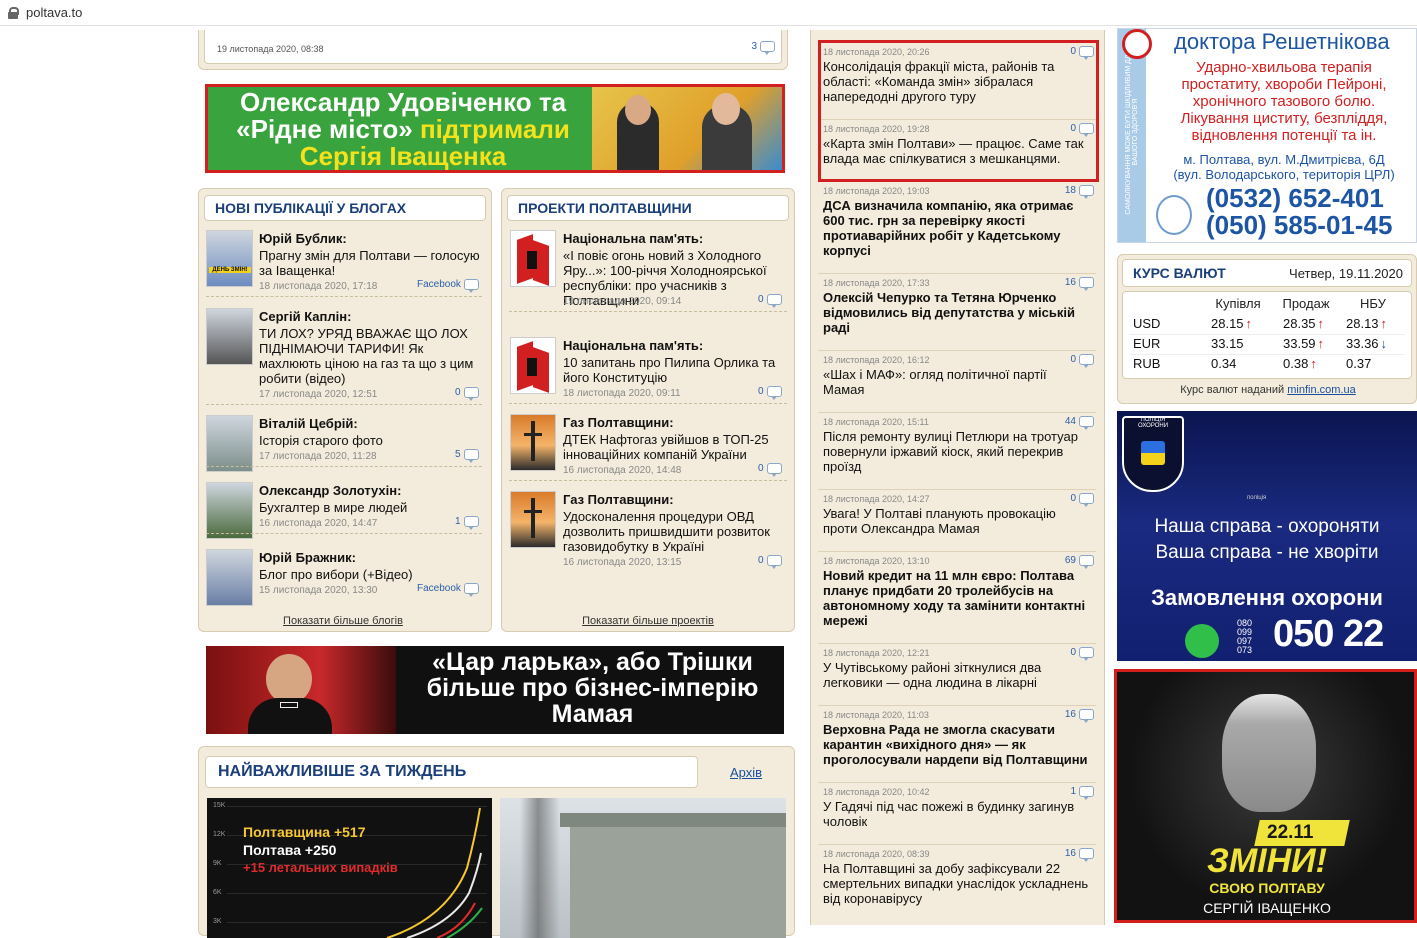  Describe the element at coordinates (303, 238) in the screenshot. I see `blog-author: Юрій Бублик:` at that location.